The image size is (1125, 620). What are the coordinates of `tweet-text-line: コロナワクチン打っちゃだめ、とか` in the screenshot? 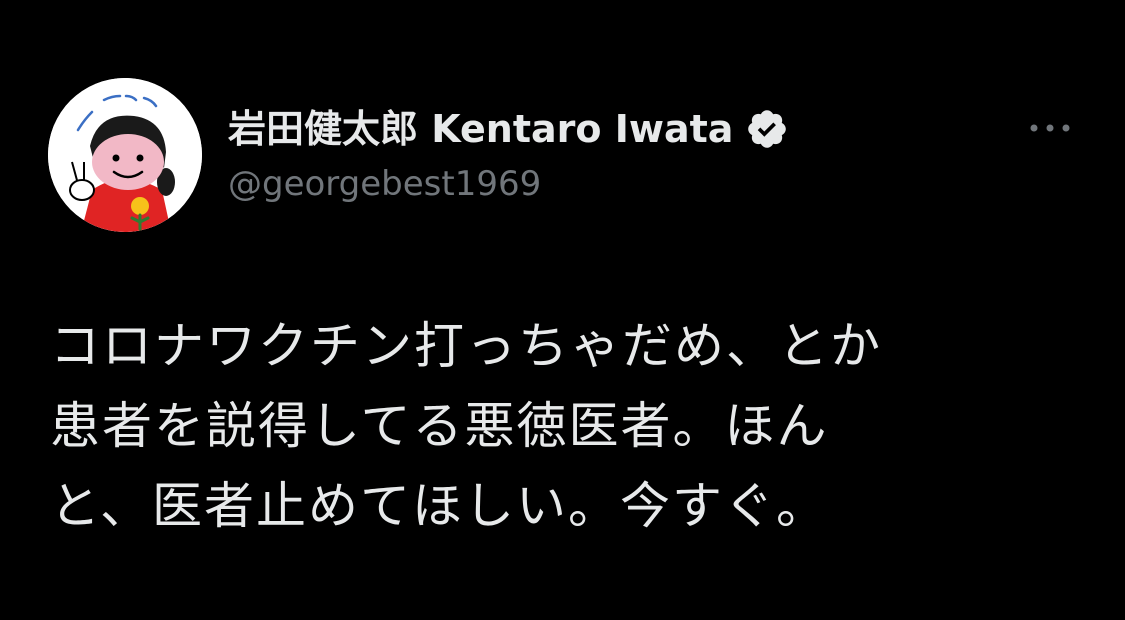 It's located at (466, 346).